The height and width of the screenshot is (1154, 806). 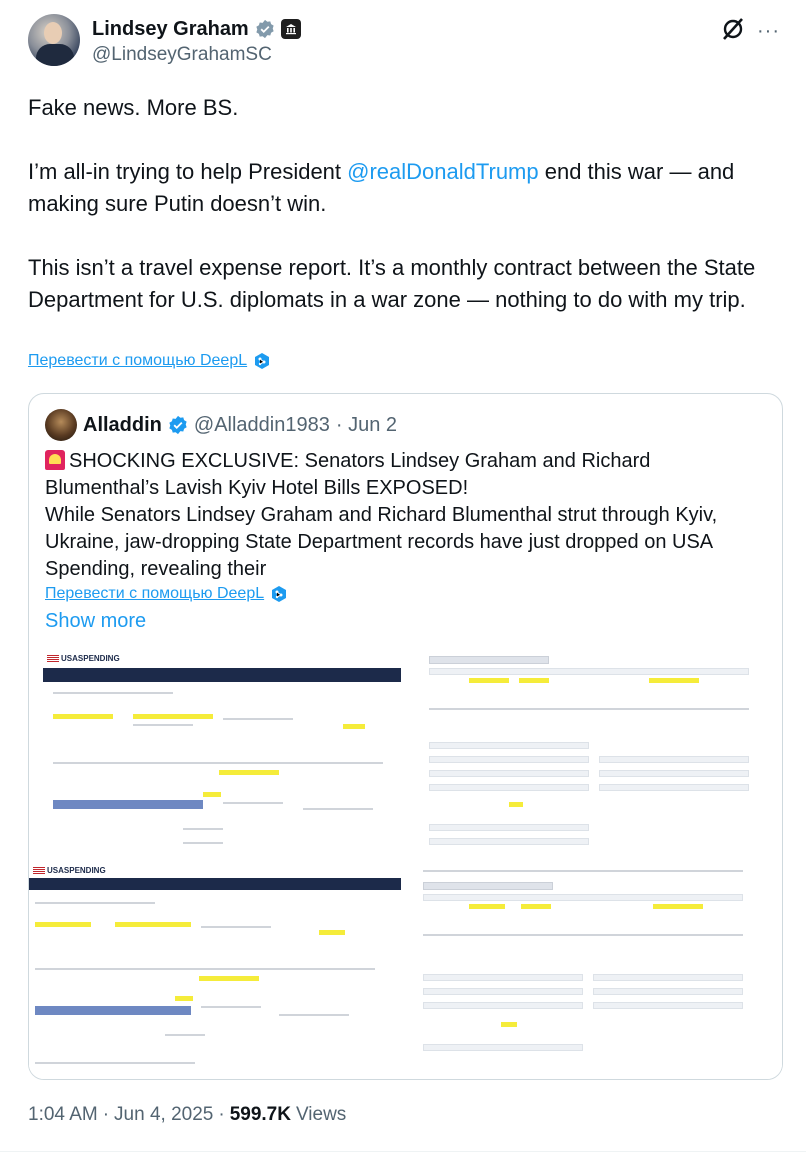 I want to click on mention-link: @realDonaldTrump, so click(x=442, y=171).